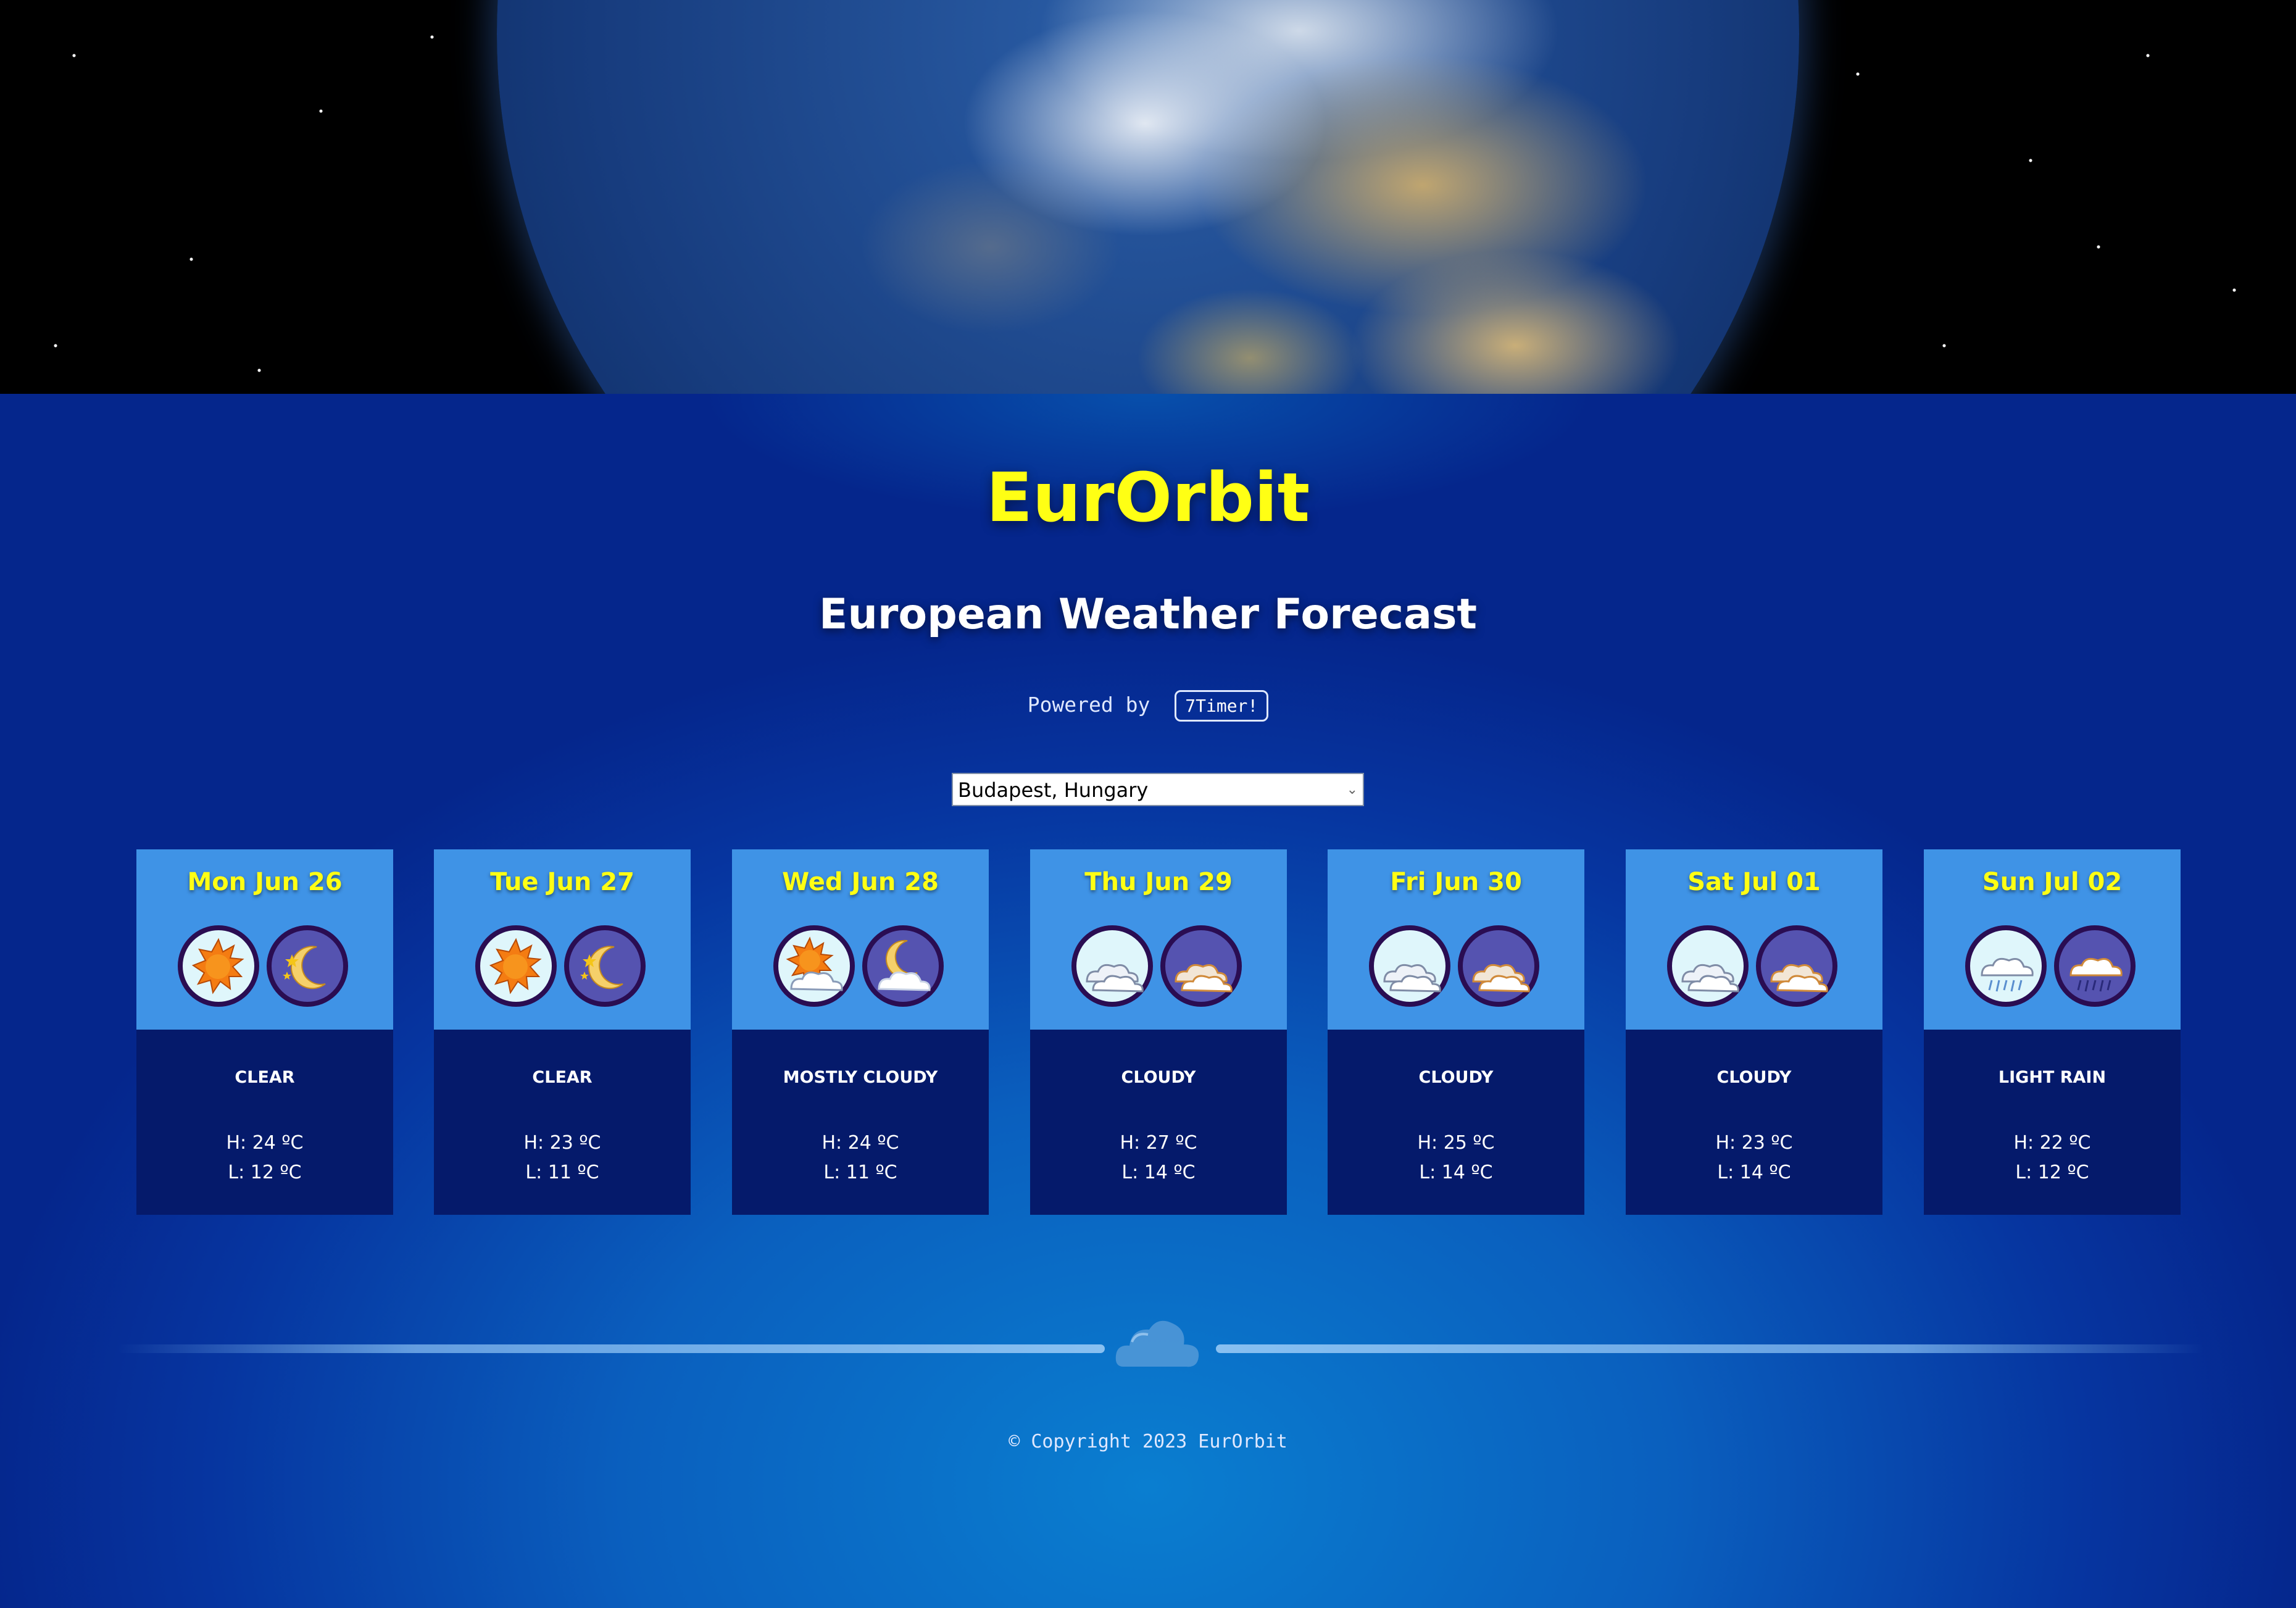 This screenshot has height=1608, width=2296. Describe the element at coordinates (1709, 1348) in the screenshot. I see `divider-line-right` at that location.